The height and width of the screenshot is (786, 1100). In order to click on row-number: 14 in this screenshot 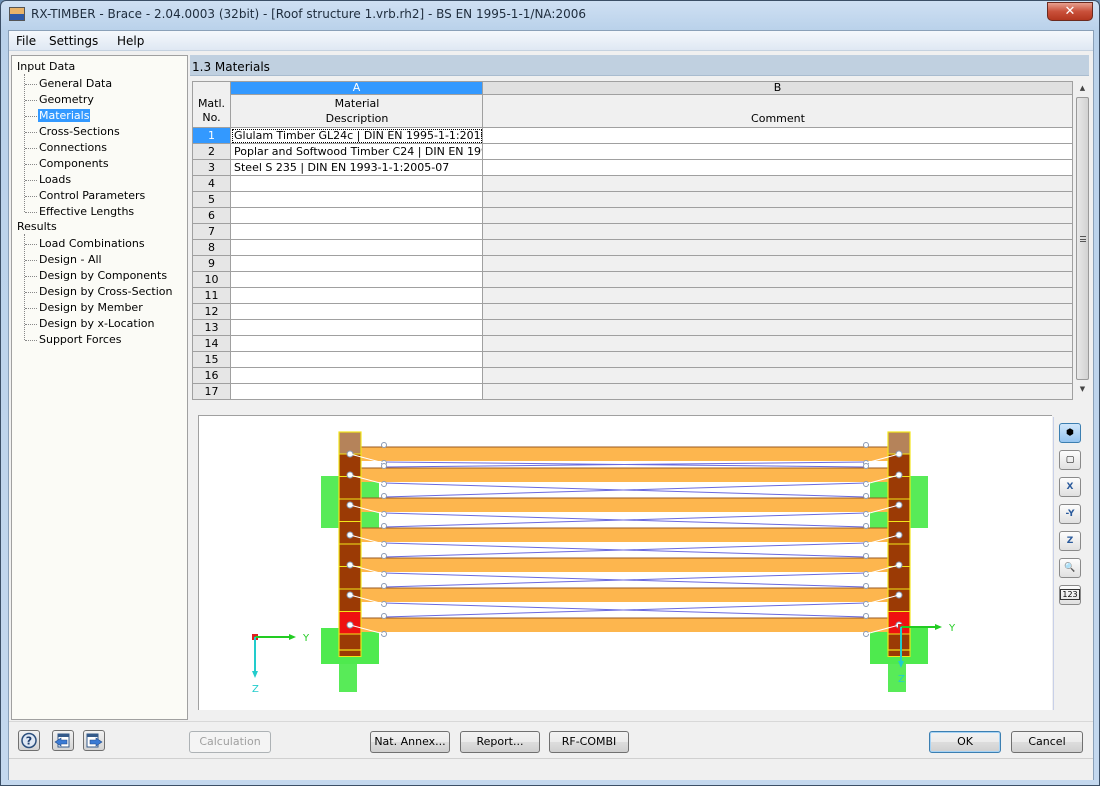, I will do `click(211, 344)`.